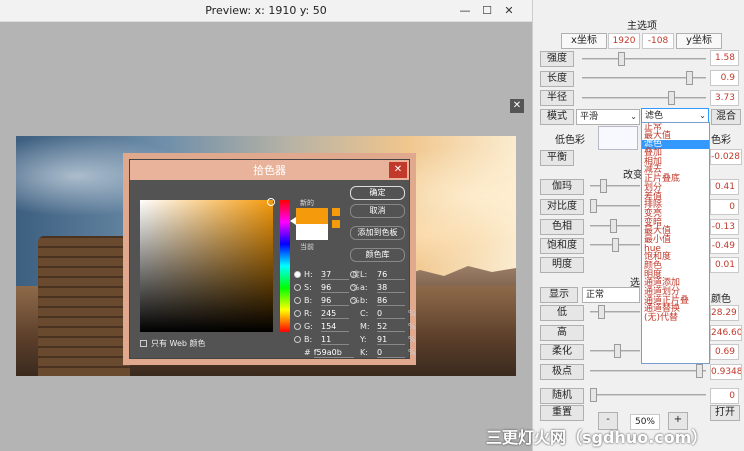  What do you see at coordinates (603, 186) in the screenshot?
I see `gamma-slider-thumb` at bounding box center [603, 186].